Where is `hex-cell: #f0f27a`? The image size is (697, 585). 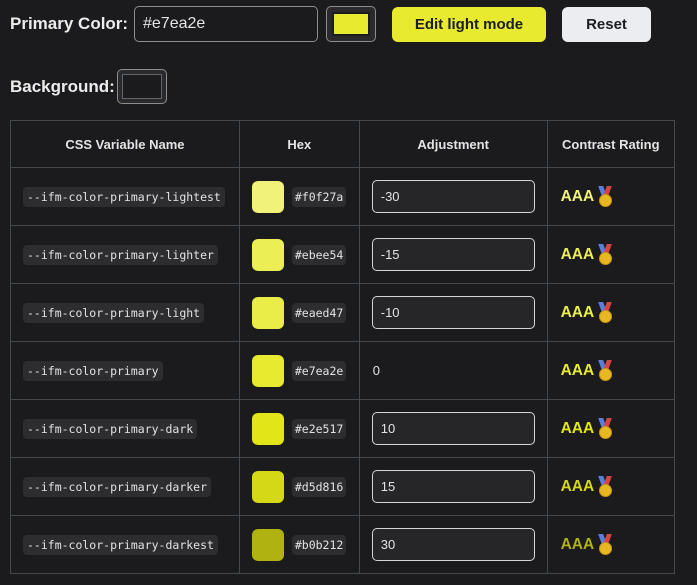
hex-cell: #f0f27a is located at coordinates (299, 196).